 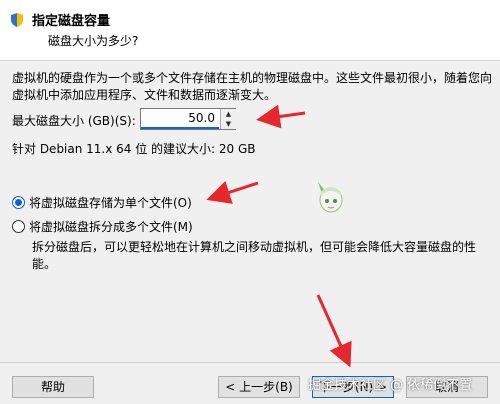 I want to click on radio-single-file-label: 将虚拟磁盘存储为单个文件(O), so click(x=110, y=203).